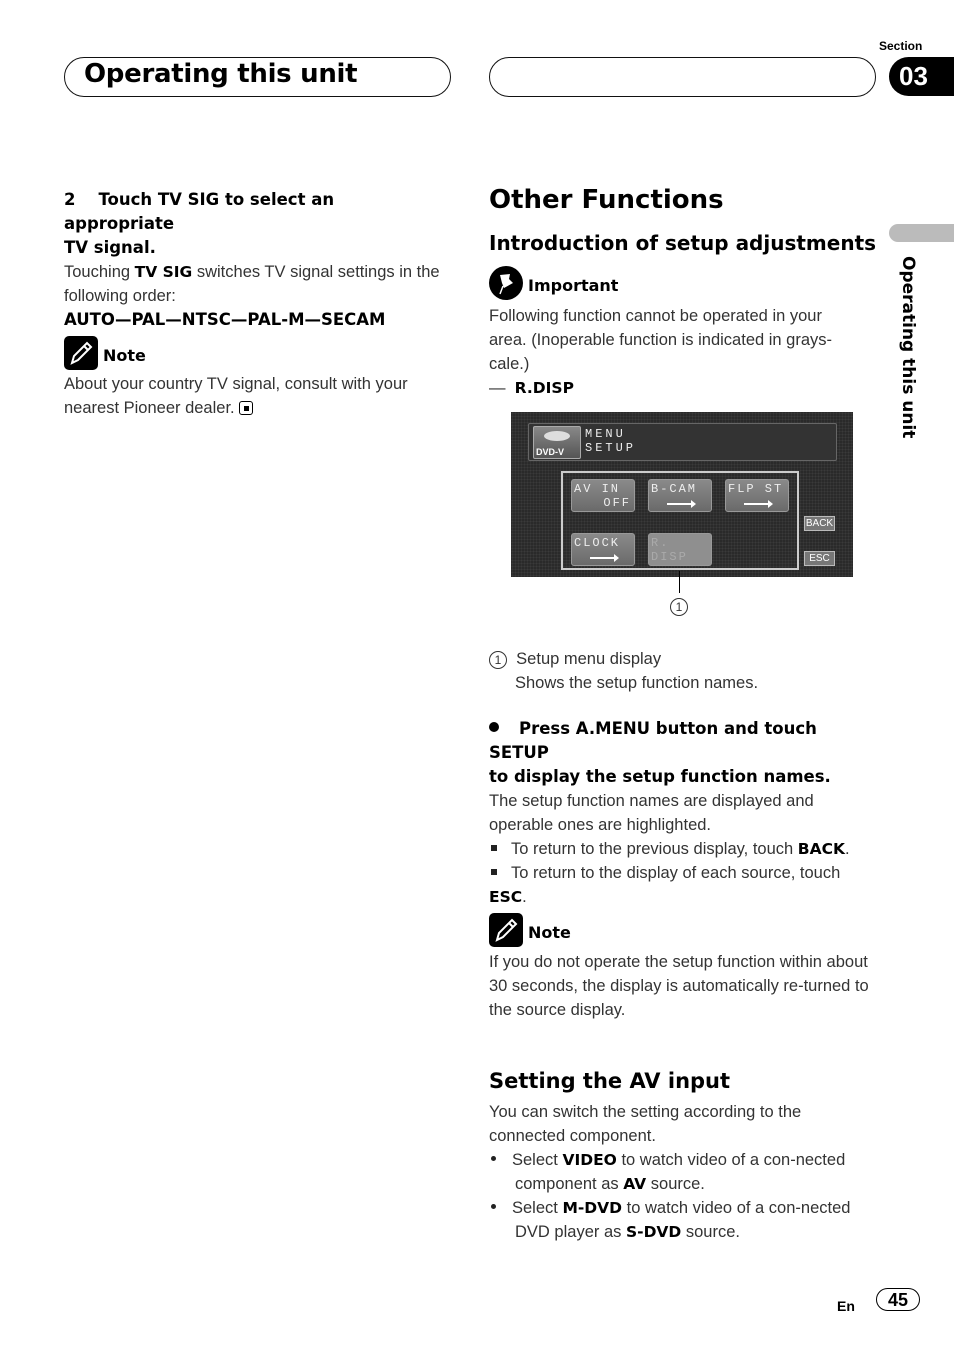 The width and height of the screenshot is (954, 1352). Describe the element at coordinates (163, 272) in the screenshot. I see `step-text-bold: TV SIG` at that location.